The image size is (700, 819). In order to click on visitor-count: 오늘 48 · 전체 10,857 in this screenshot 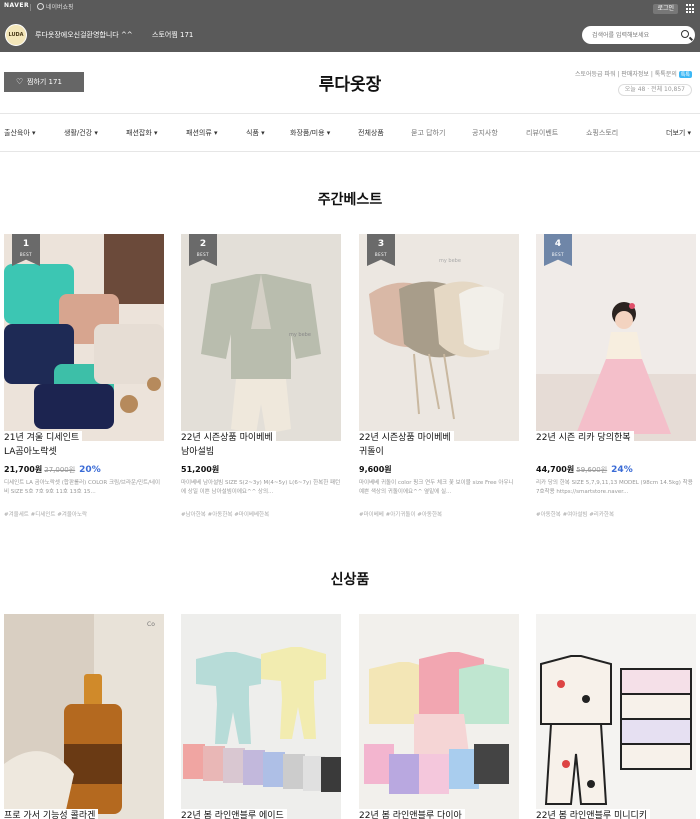, I will do `click(654, 90)`.